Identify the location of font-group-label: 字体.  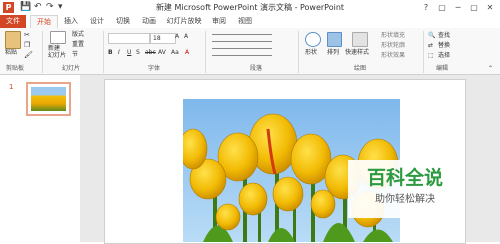
(154, 68).